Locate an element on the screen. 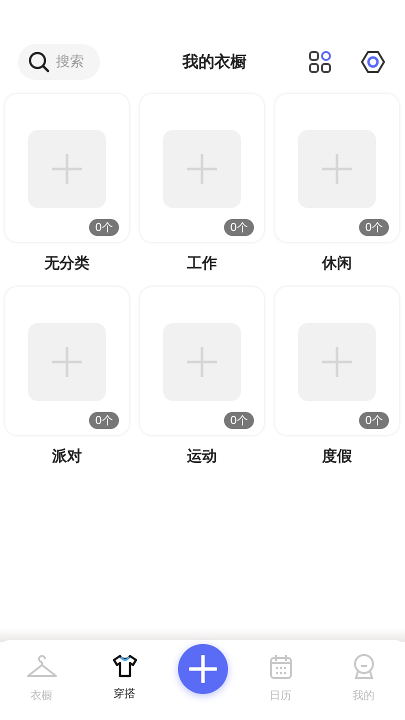 The width and height of the screenshot is (405, 720). search-bar: 搜索 is located at coordinates (59, 62).